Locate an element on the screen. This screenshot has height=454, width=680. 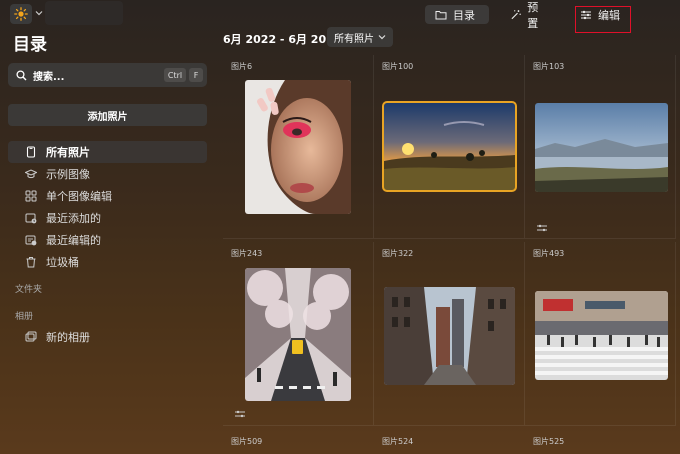
add-photos-button: 添加照片 is located at coordinates (107, 115).